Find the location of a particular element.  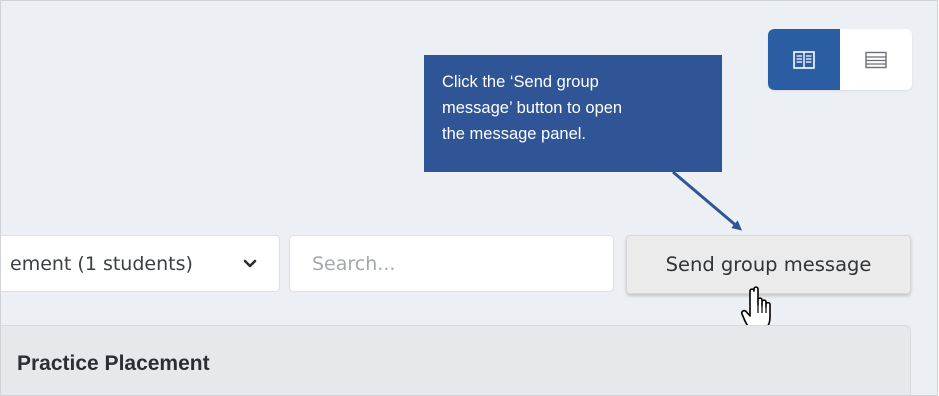

chevron-down-icon is located at coordinates (250, 264).